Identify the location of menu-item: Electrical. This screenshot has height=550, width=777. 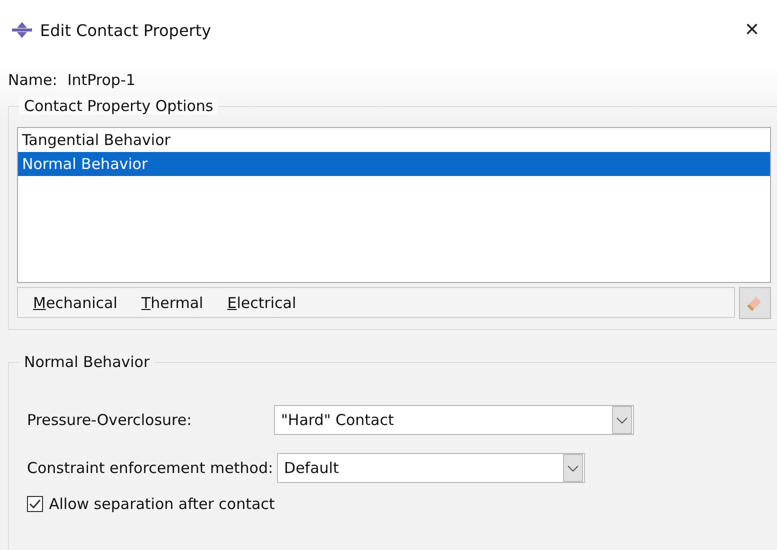
(261, 303).